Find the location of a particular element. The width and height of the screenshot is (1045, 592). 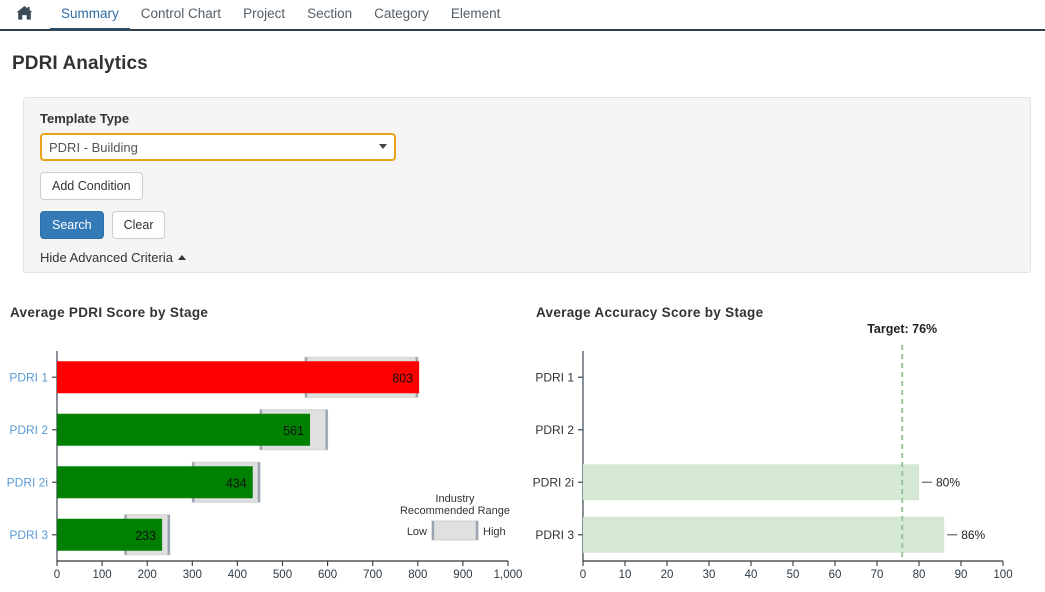

x-tick-label: 500 is located at coordinates (282, 575).